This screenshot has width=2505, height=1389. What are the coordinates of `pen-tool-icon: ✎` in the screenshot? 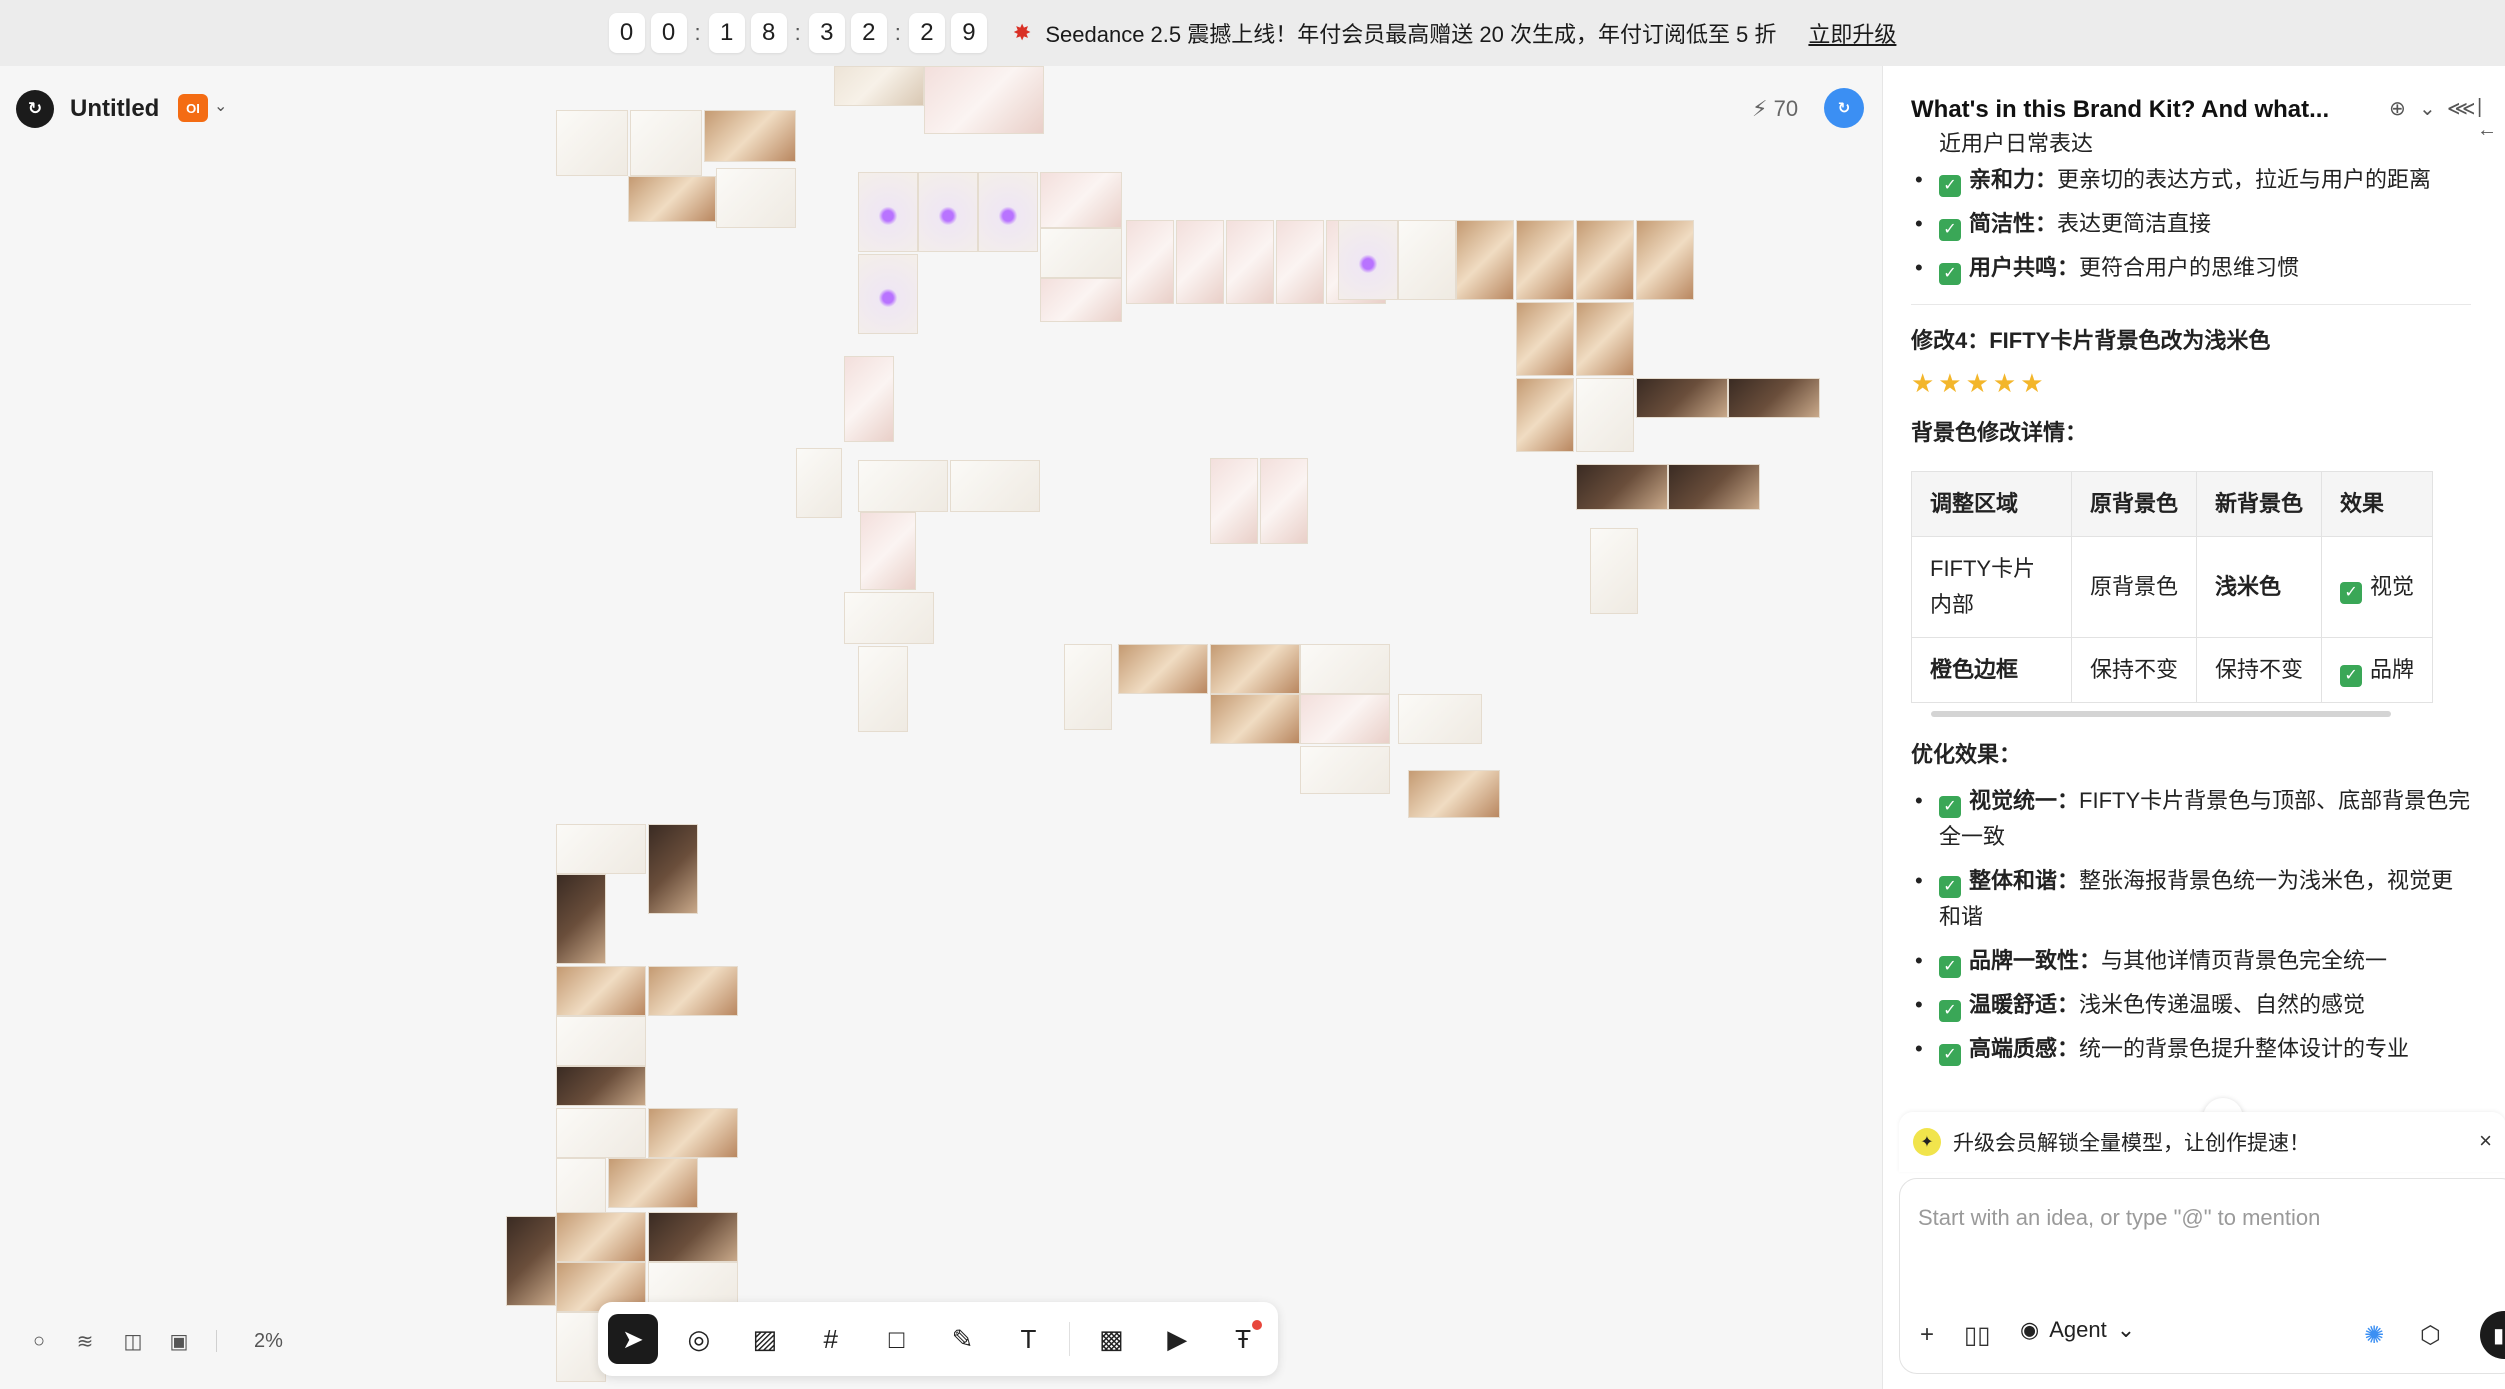 It's located at (963, 1339).